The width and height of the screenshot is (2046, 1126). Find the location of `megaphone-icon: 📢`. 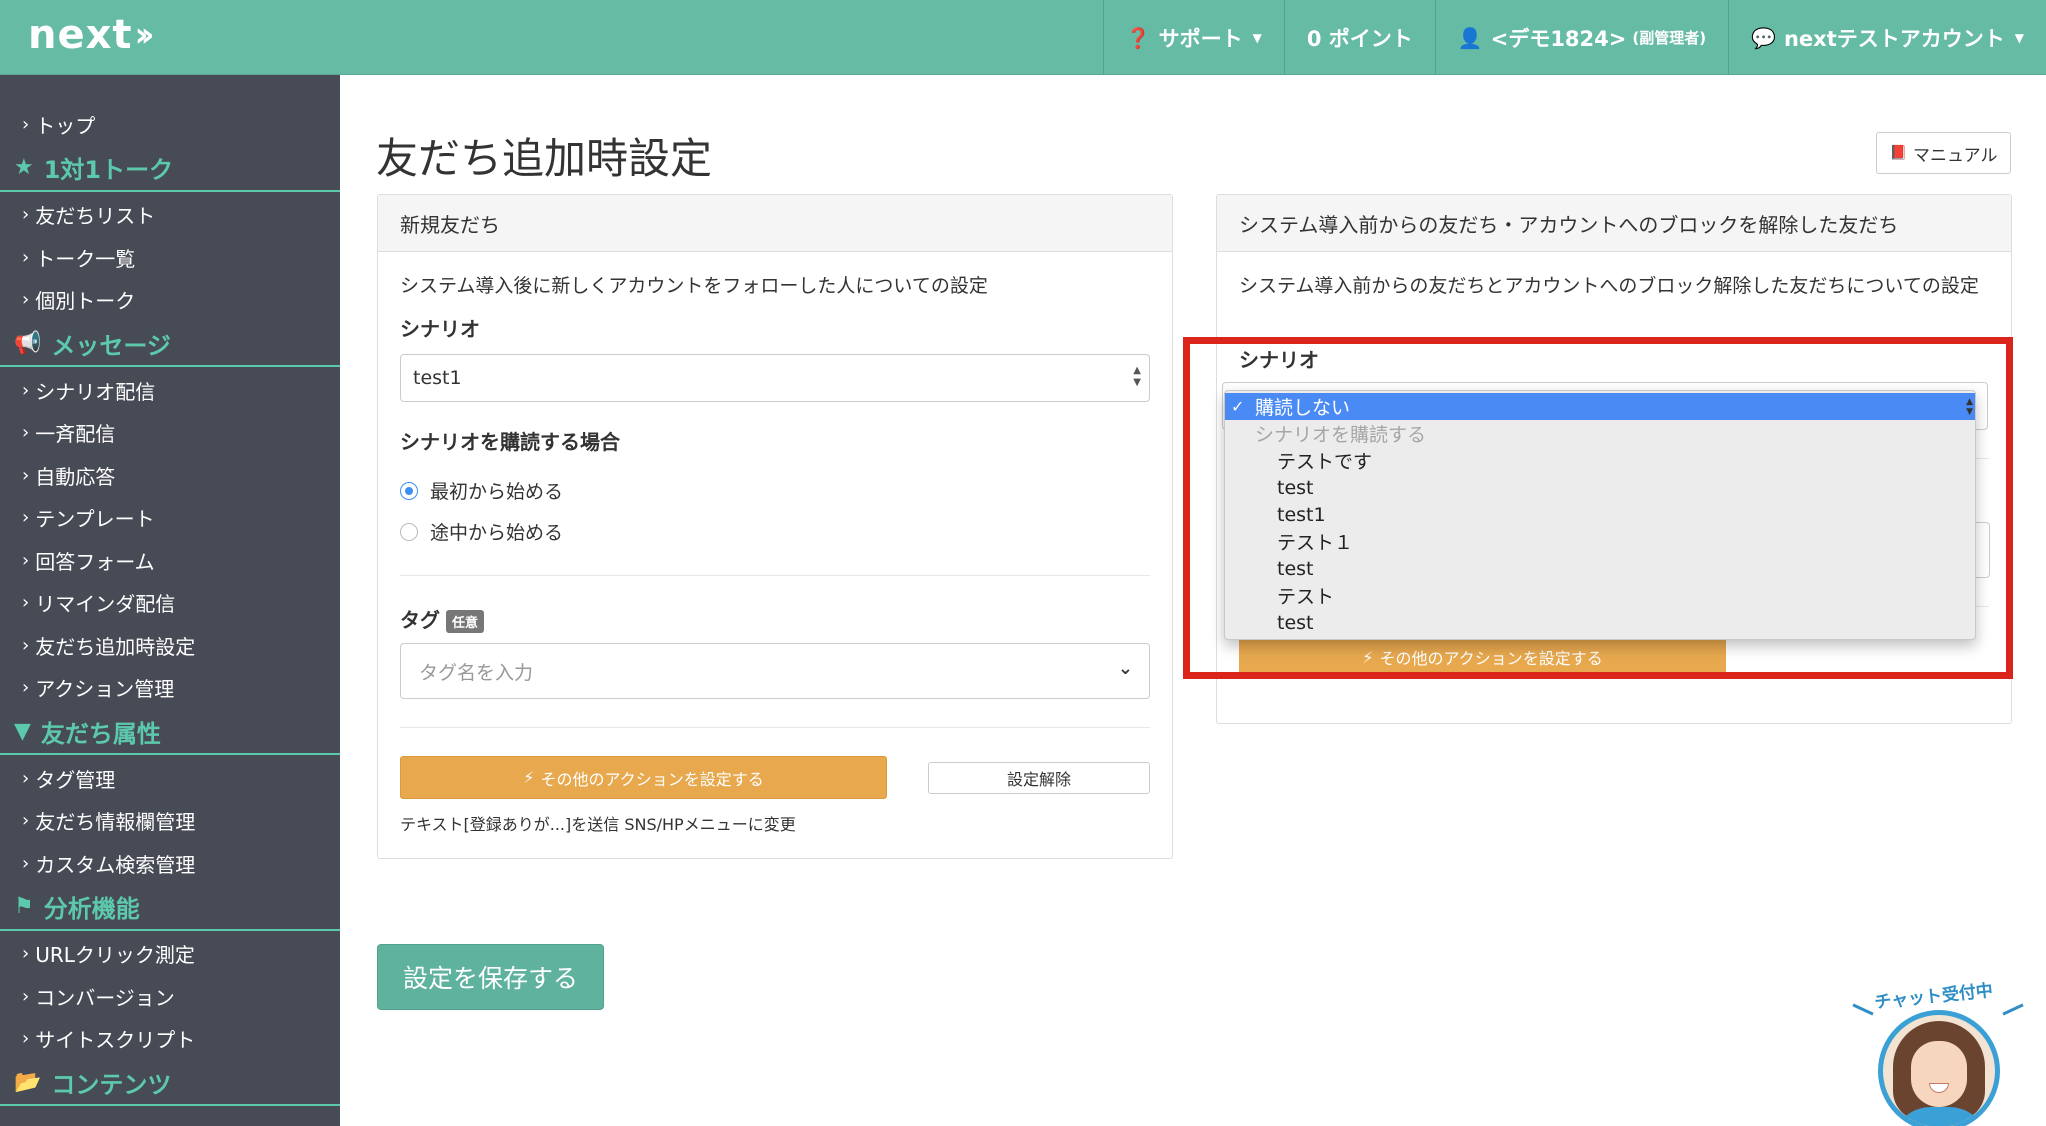

megaphone-icon: 📢 is located at coordinates (28, 343).